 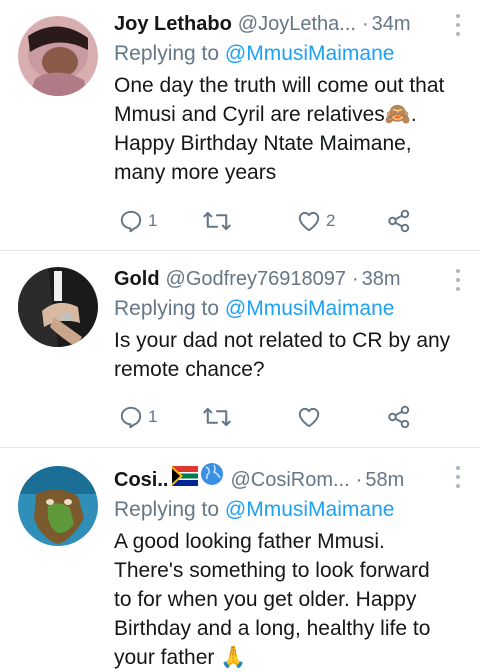 I want to click on tweet-text-line: There's something to look forward, so click(x=272, y=570).